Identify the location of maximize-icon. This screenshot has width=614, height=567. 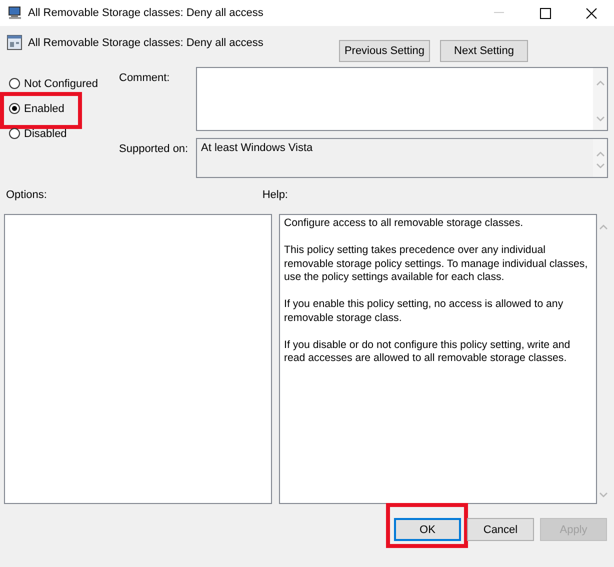
(545, 13).